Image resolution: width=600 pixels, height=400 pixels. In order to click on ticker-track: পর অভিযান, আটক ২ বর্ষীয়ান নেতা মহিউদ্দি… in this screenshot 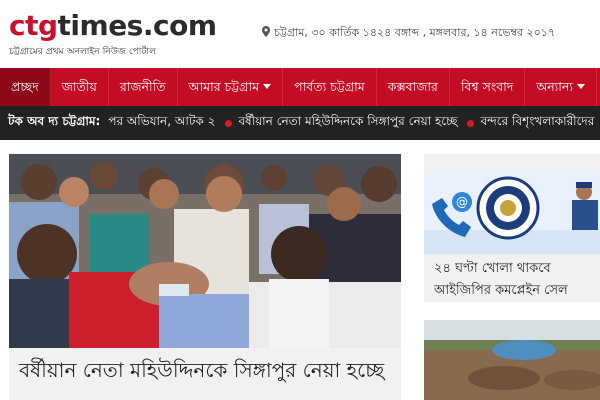, I will do `click(354, 123)`.